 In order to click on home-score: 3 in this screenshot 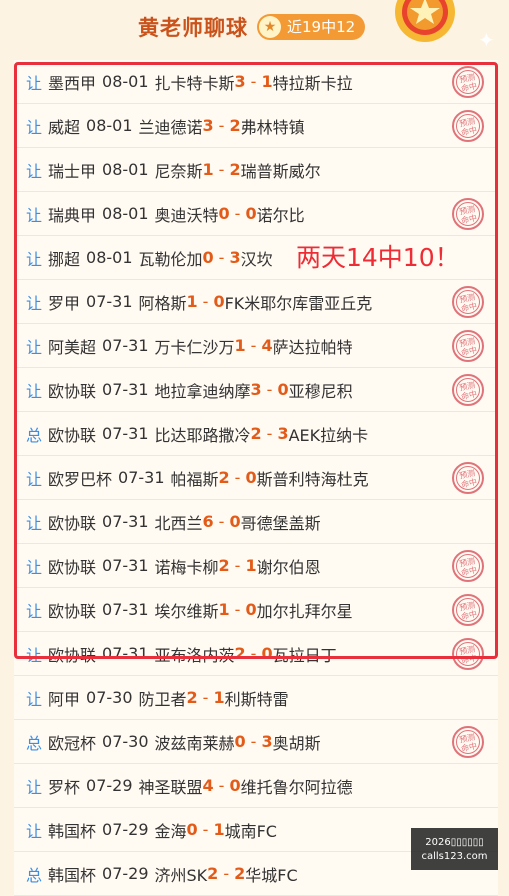, I will do `click(240, 81)`.